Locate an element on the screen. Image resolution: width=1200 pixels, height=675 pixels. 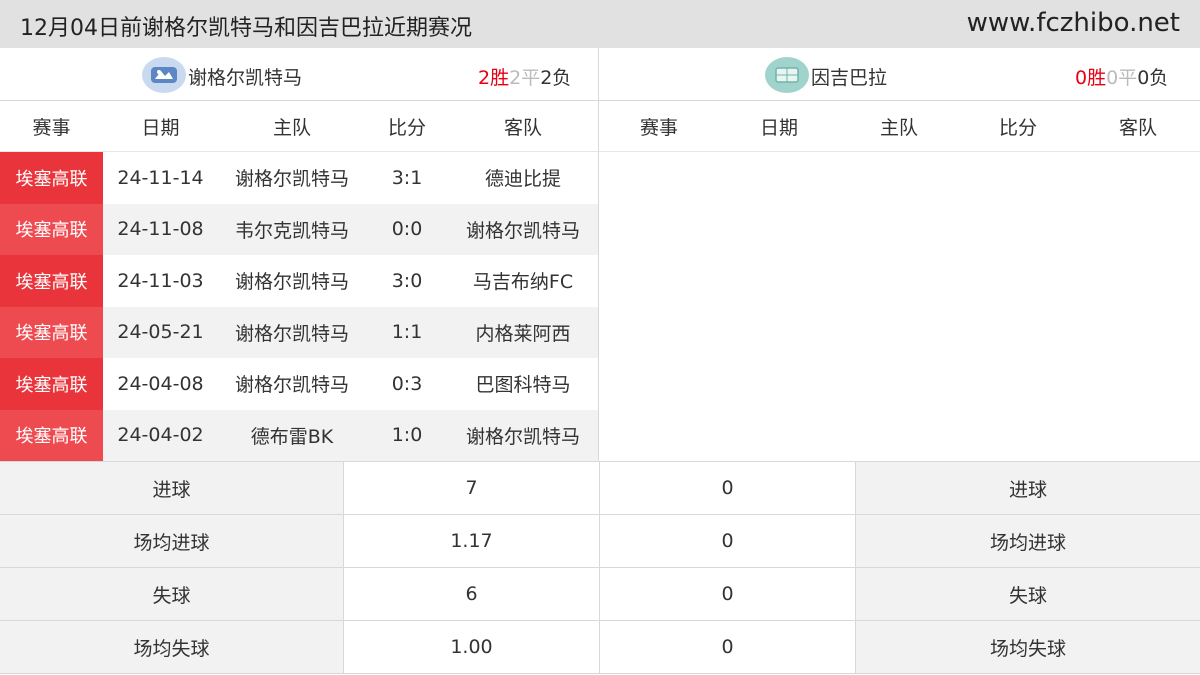
right-wins: 0胜 is located at coordinates (1091, 78).